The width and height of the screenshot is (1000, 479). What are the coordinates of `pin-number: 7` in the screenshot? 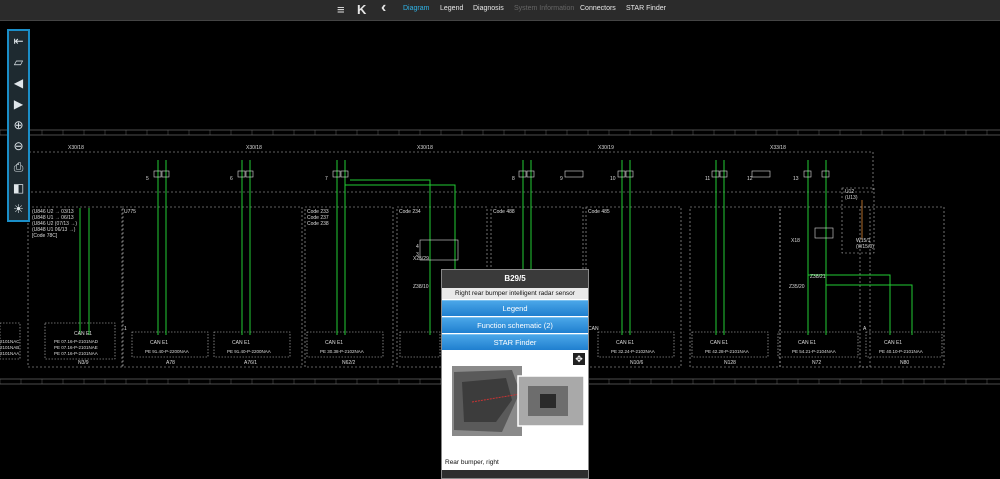 It's located at (326, 179).